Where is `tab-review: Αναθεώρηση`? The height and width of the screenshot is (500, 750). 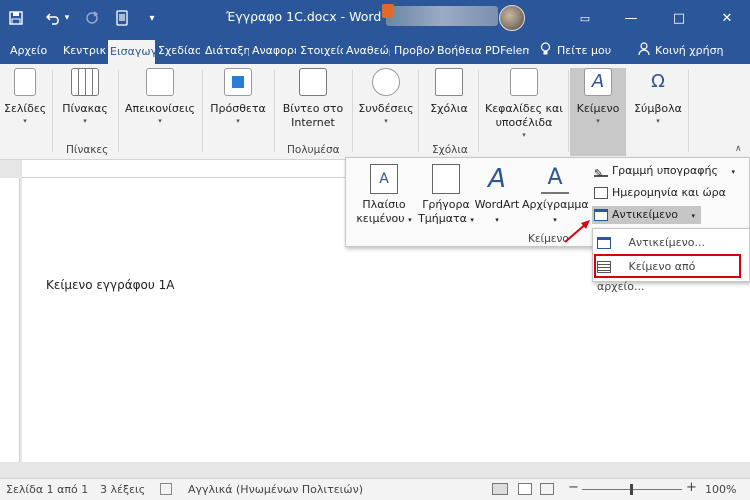
tab-review: Αναθεώρηση is located at coordinates (368, 51).